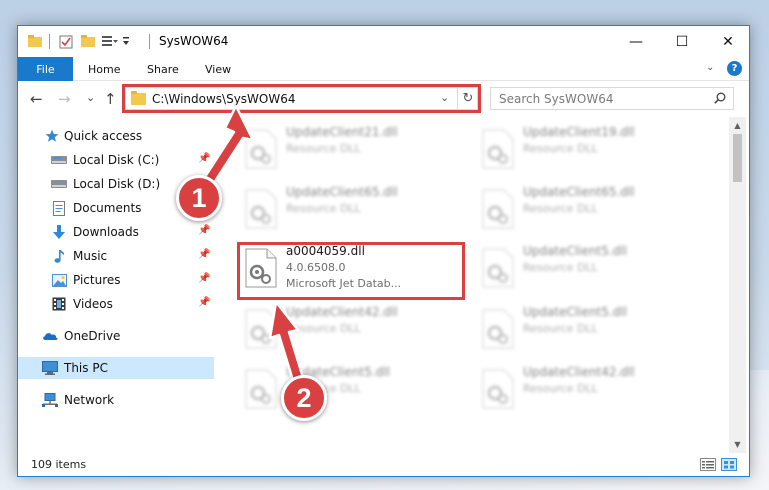 The width and height of the screenshot is (769, 490). Describe the element at coordinates (59, 464) in the screenshot. I see `item-count: 109 items` at that location.